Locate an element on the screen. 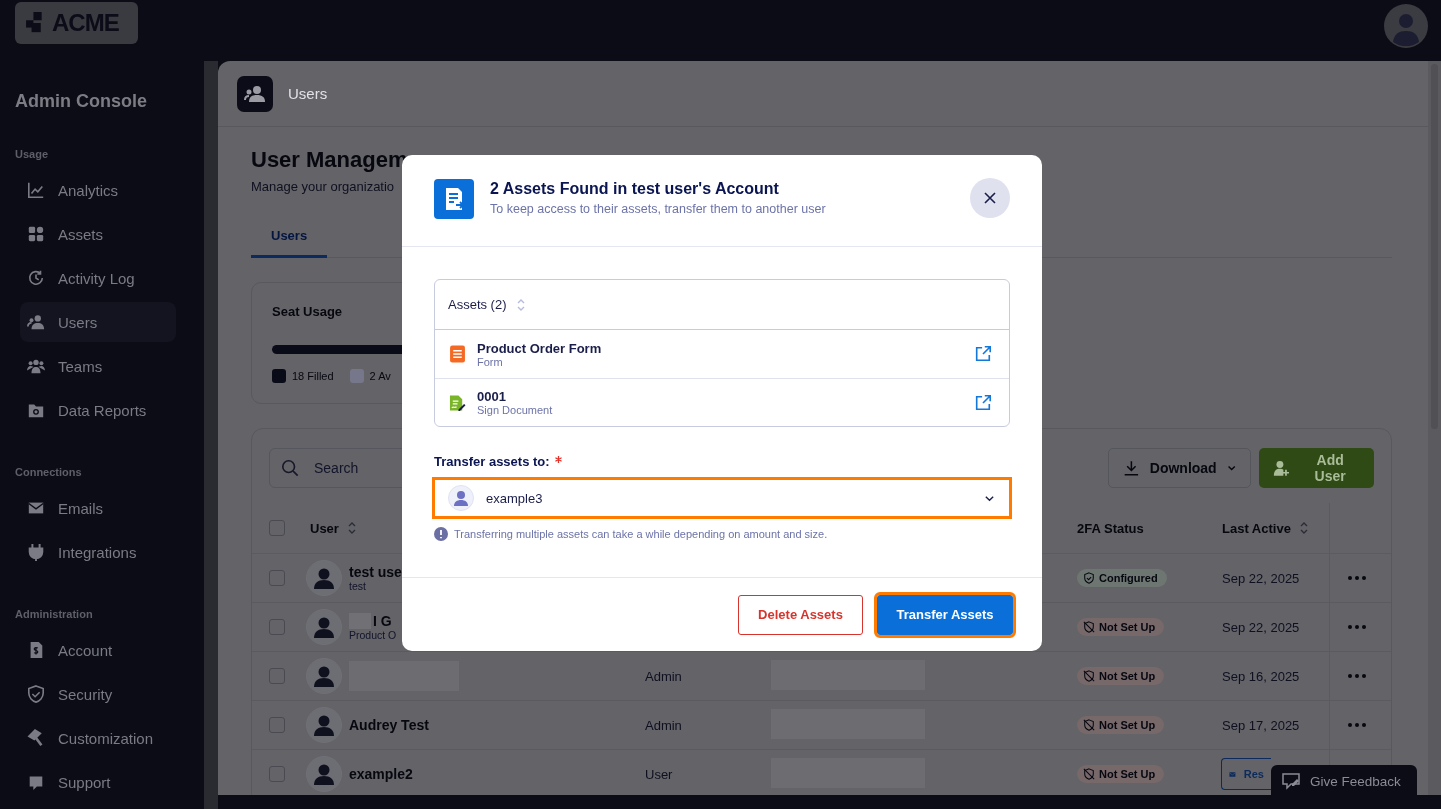  asset-name: 0001 is located at coordinates (492, 396).